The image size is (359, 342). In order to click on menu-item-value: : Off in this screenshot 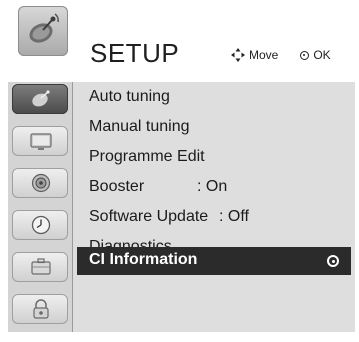, I will do `click(234, 216)`.